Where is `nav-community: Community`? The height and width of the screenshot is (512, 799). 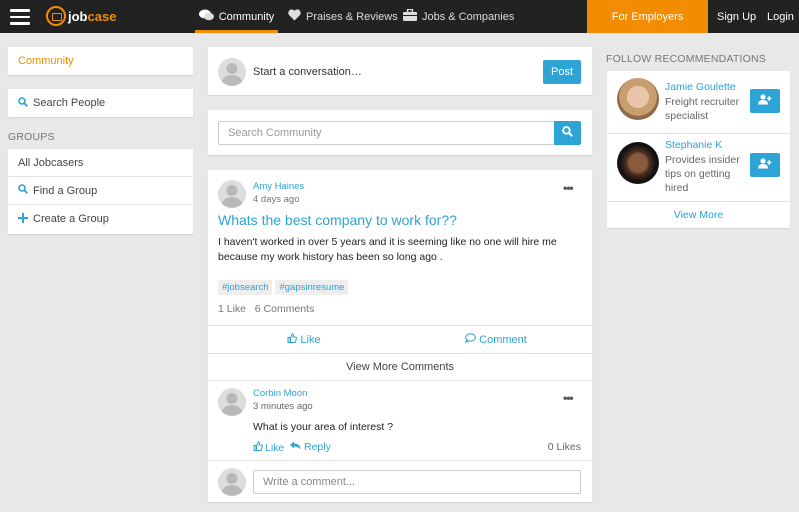 nav-community: Community is located at coordinates (236, 16).